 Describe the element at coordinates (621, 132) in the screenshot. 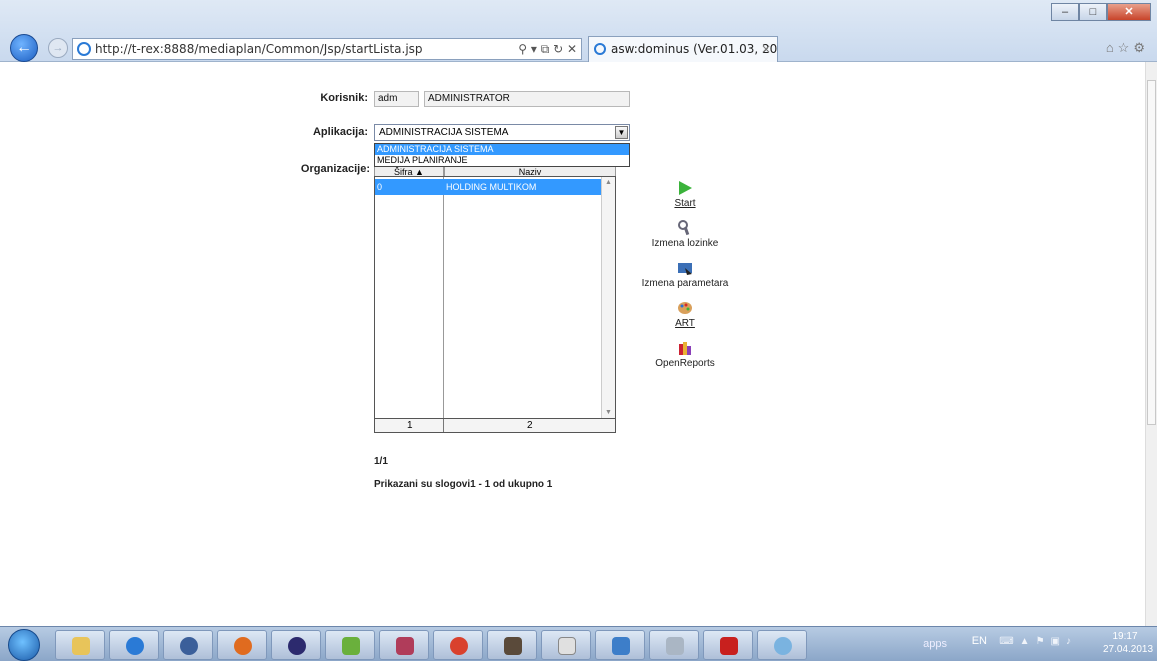

I see `chevron-down-icon: ▼` at that location.